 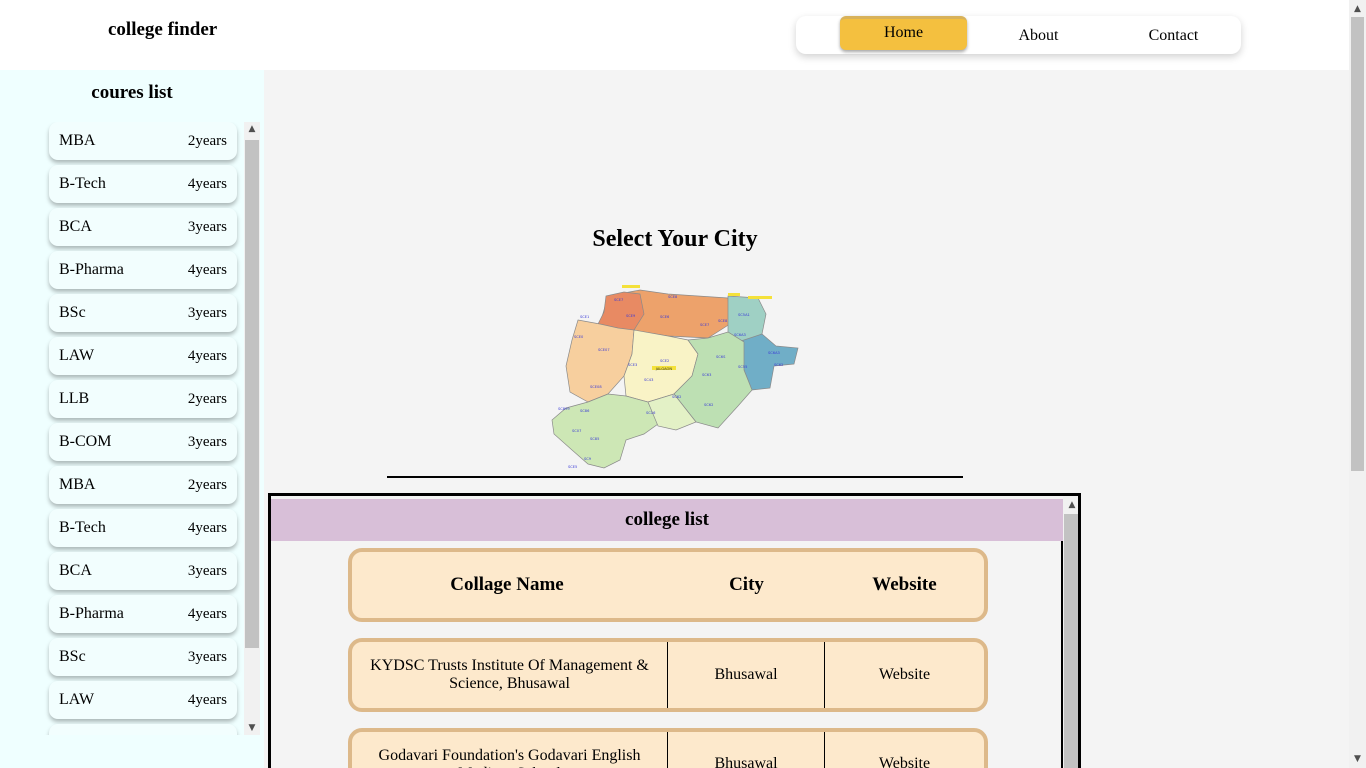 I want to click on page-scroll-thumb, so click(x=1357, y=244).